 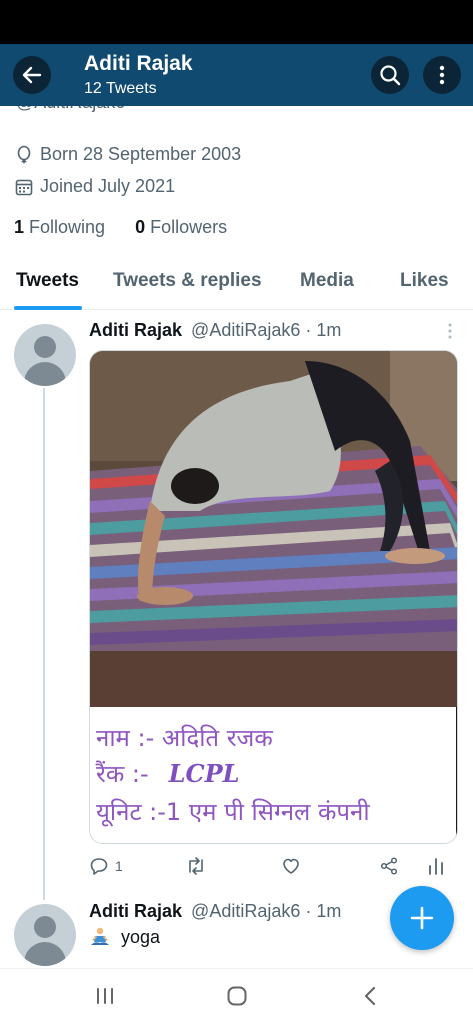 What do you see at coordinates (274, 869) in the screenshot?
I see `tweet-actions: 1` at bounding box center [274, 869].